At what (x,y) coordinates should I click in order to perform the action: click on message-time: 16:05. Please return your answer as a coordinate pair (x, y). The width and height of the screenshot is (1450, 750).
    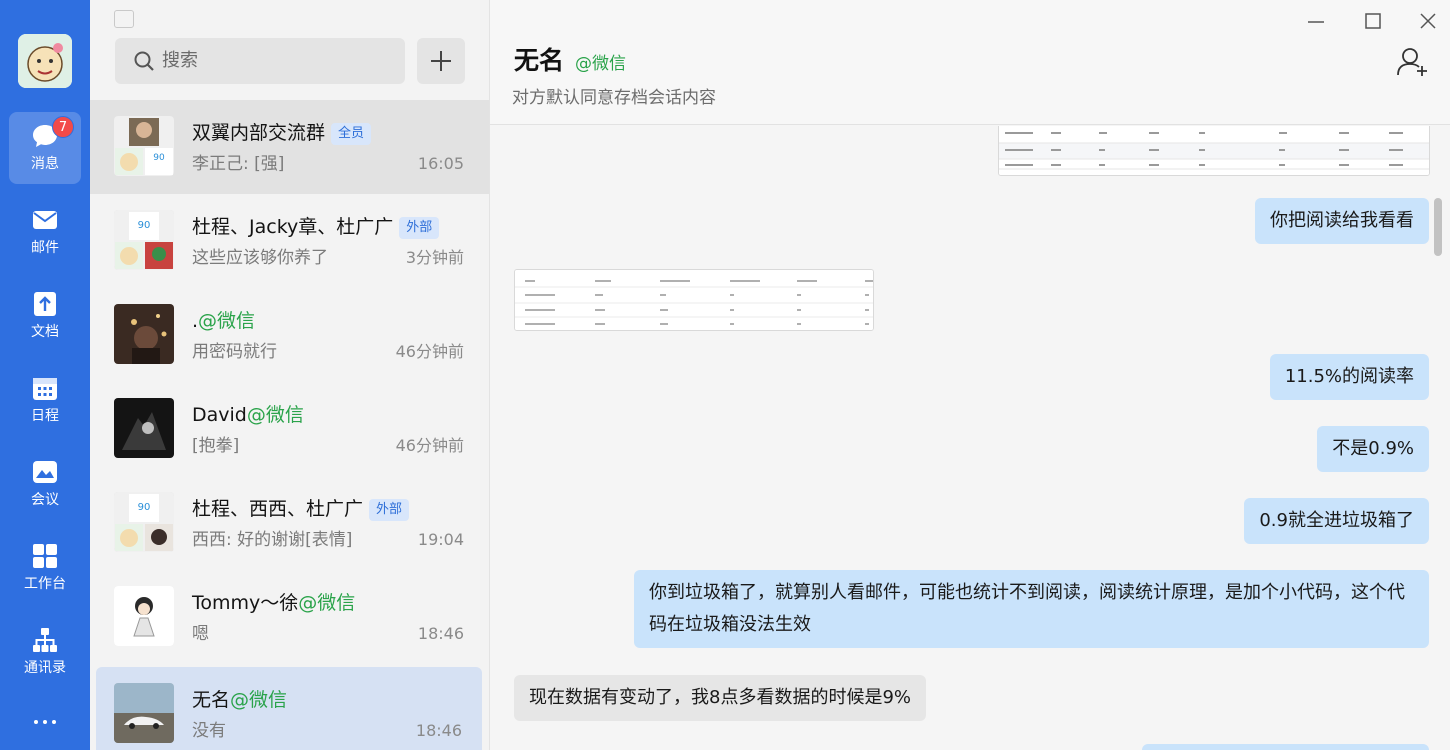
    Looking at the image, I should click on (440, 163).